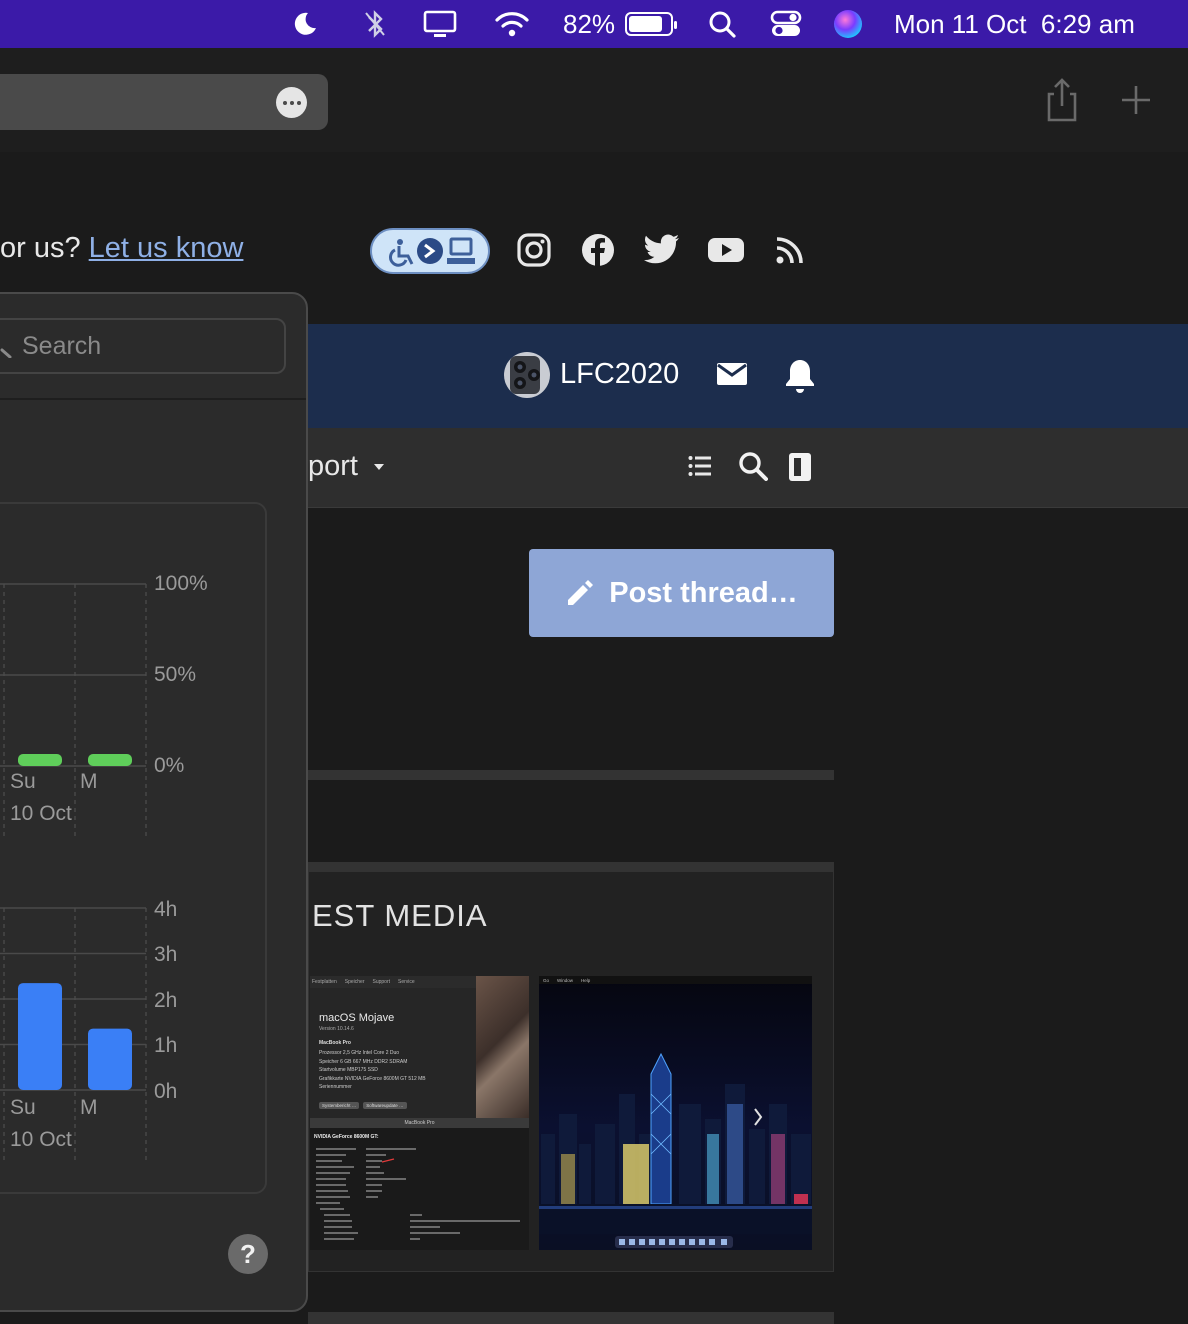 This screenshot has width=1188, height=1324. What do you see at coordinates (23, 781) in the screenshot?
I see `percent-x-label-su: Su` at bounding box center [23, 781].